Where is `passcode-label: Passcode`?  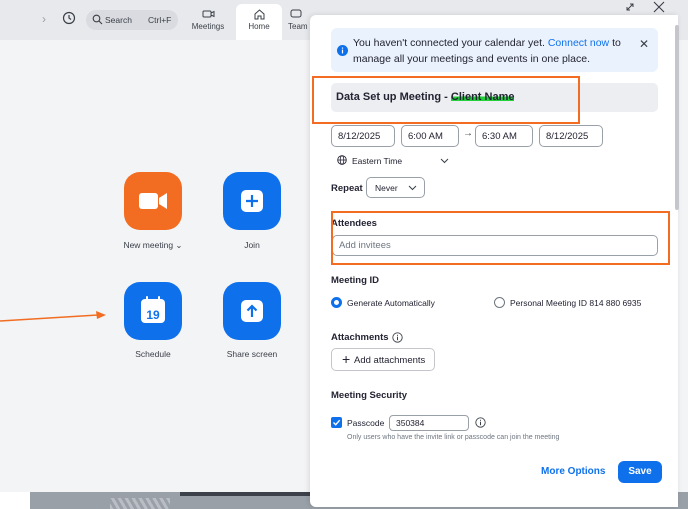
passcode-label: Passcode is located at coordinates (366, 423).